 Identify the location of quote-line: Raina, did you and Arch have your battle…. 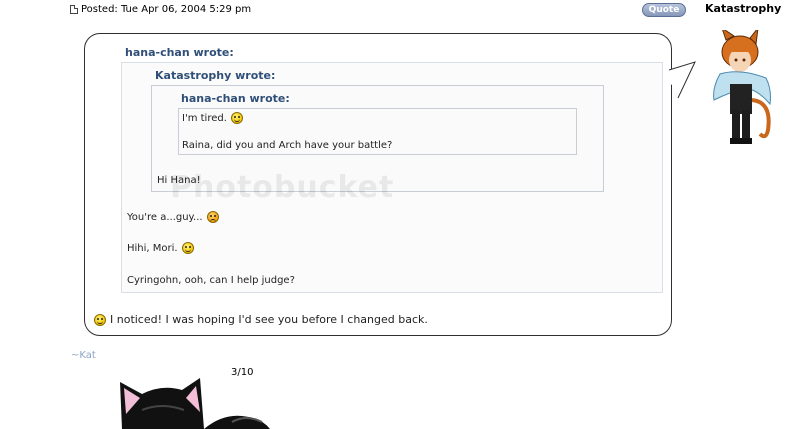
(287, 145).